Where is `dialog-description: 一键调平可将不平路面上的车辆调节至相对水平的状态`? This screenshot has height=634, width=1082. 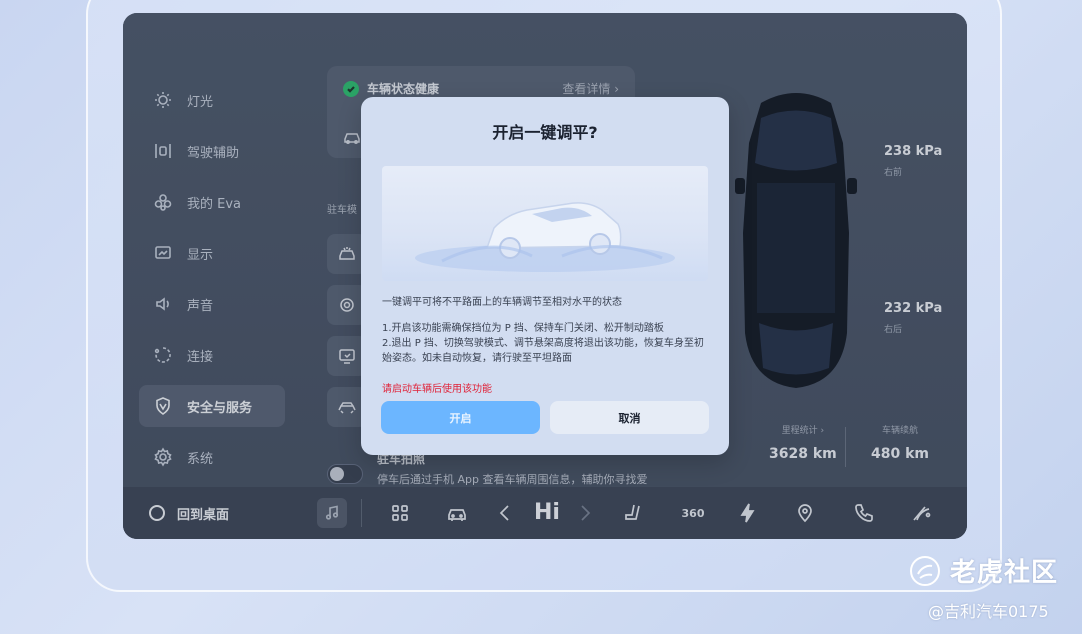
dialog-description: 一键调平可将不平路面上的车辆调节至相对水平的状态 is located at coordinates (502, 302).